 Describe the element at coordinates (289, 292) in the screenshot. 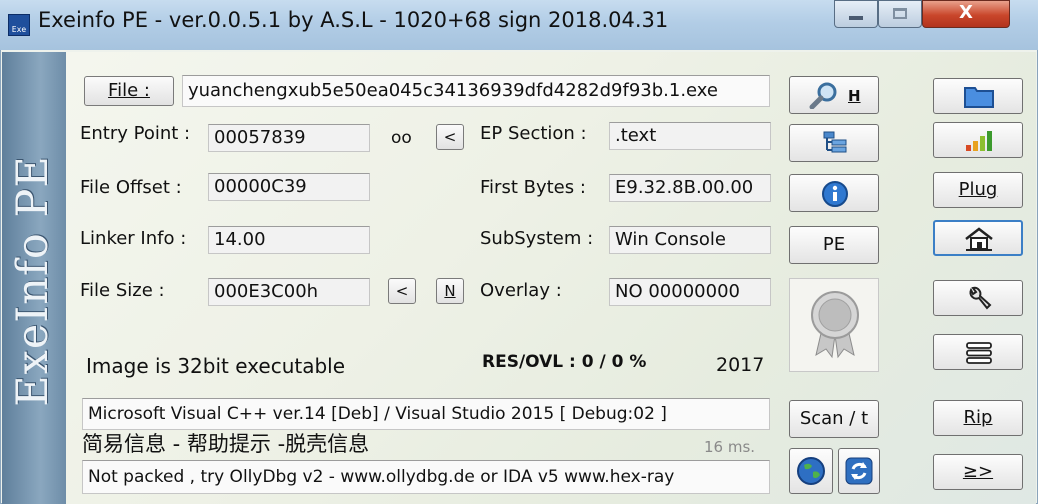

I see `file-size-field: 000E3C00h` at that location.